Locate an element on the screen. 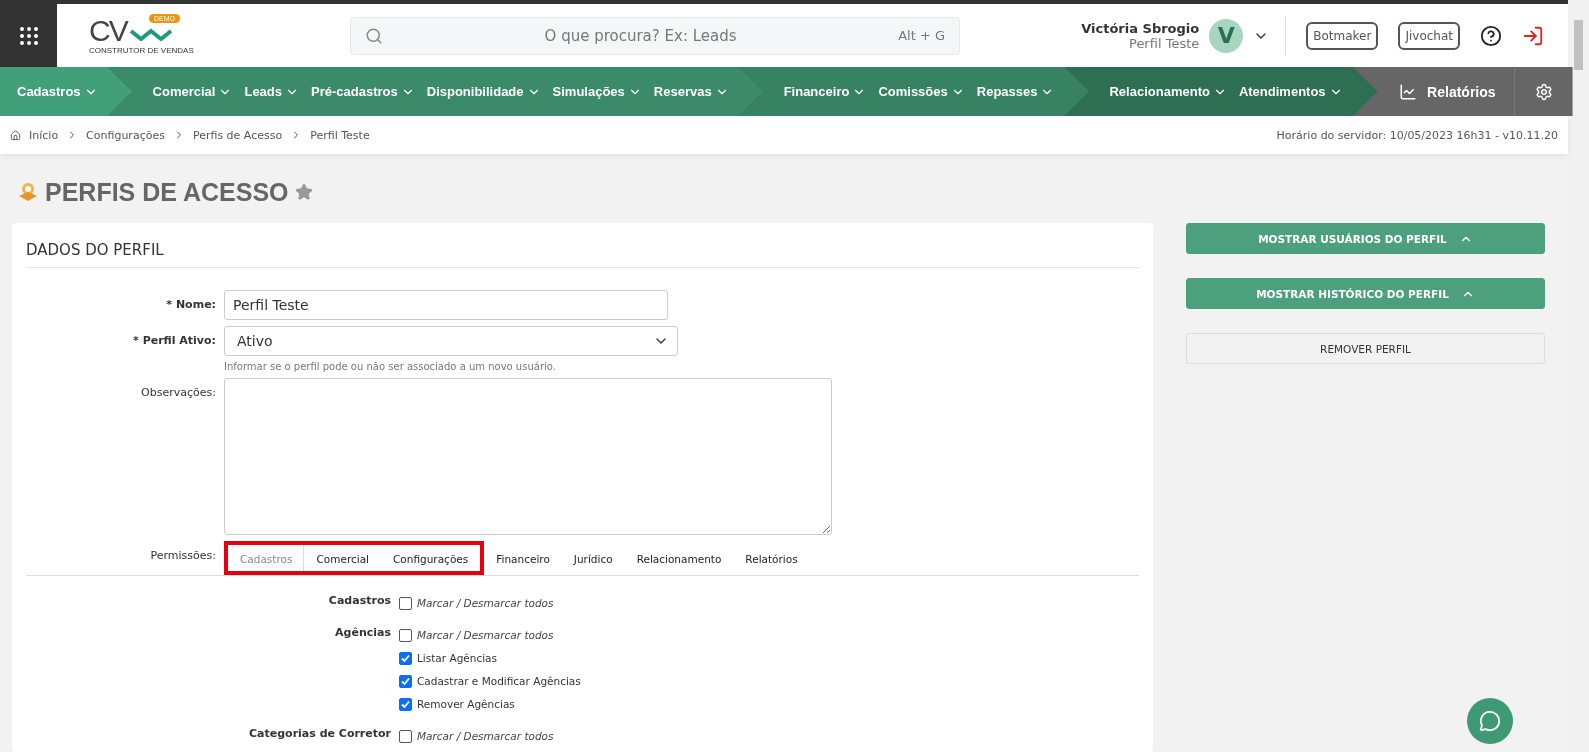 This screenshot has width=1589, height=752. logout-icon is located at coordinates (1533, 35).